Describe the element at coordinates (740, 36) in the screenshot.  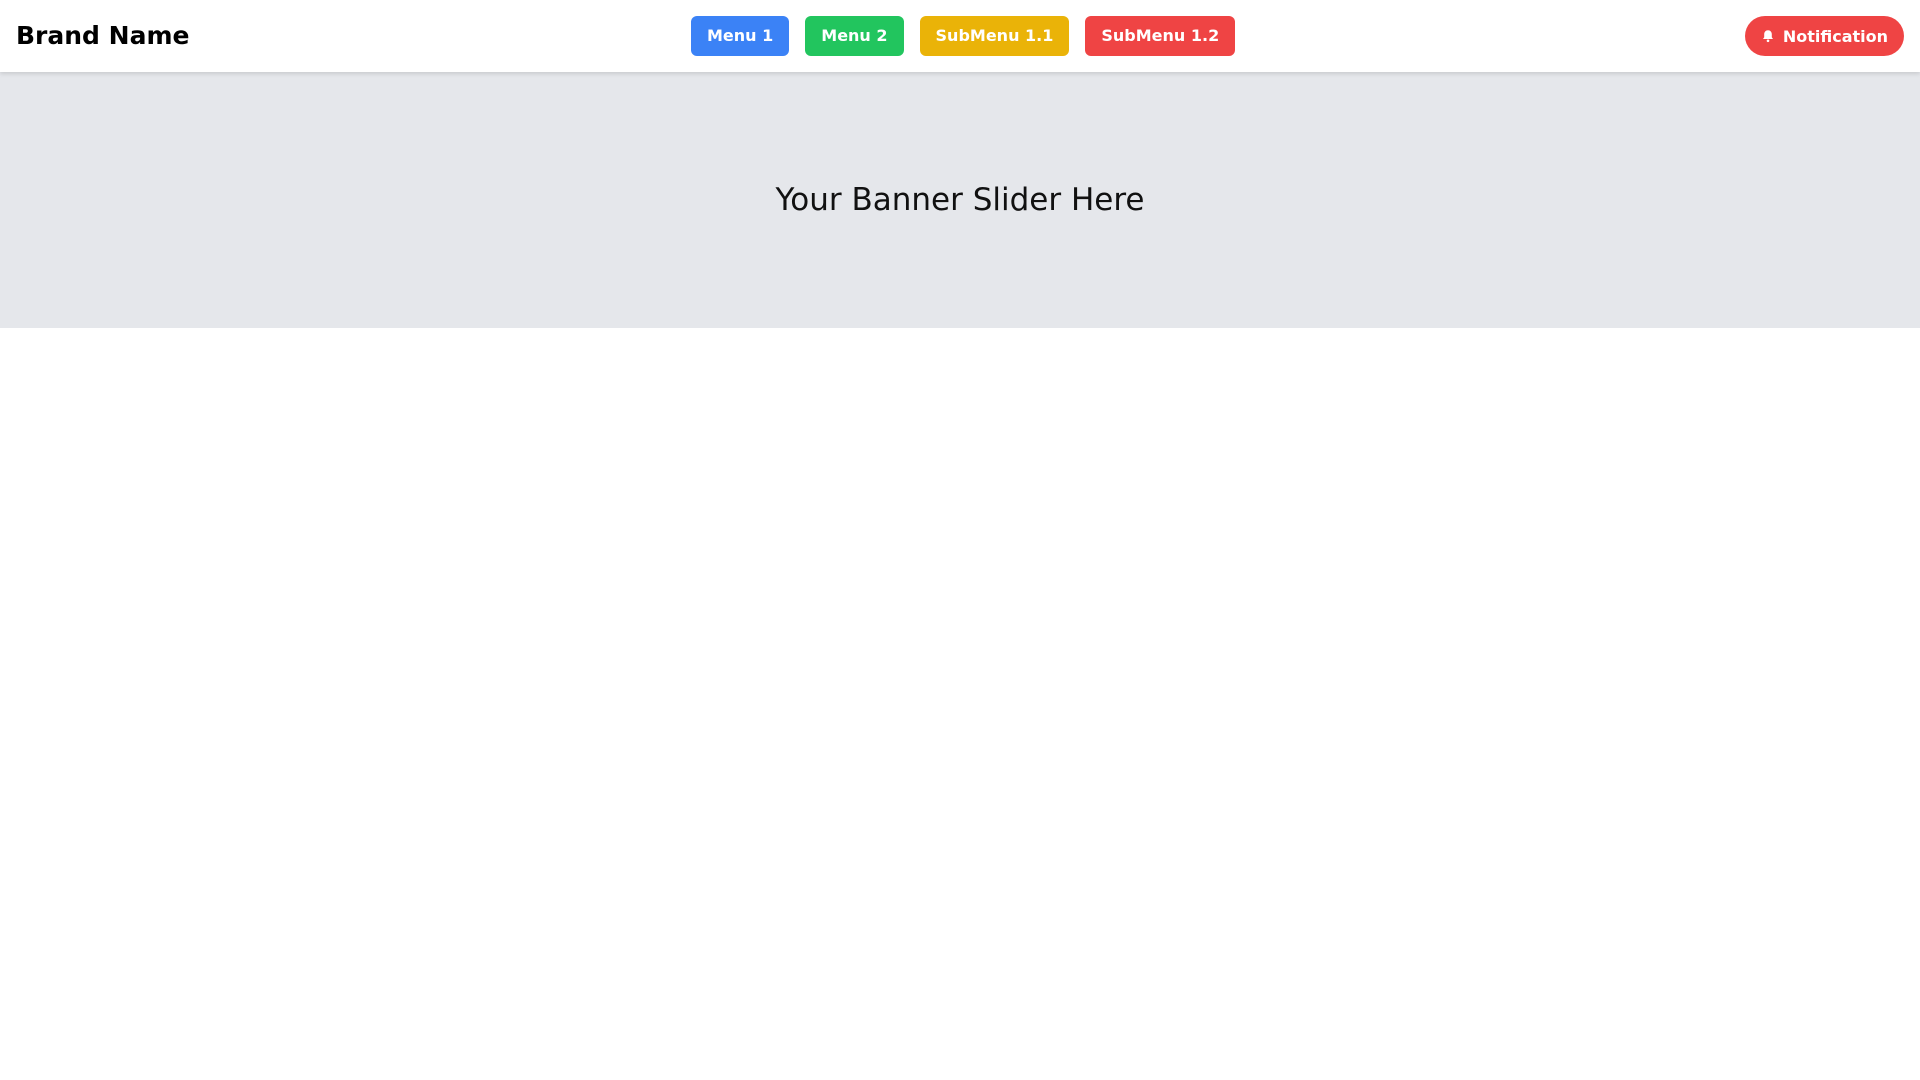
I see `menu-1-button: Menu 1` at that location.